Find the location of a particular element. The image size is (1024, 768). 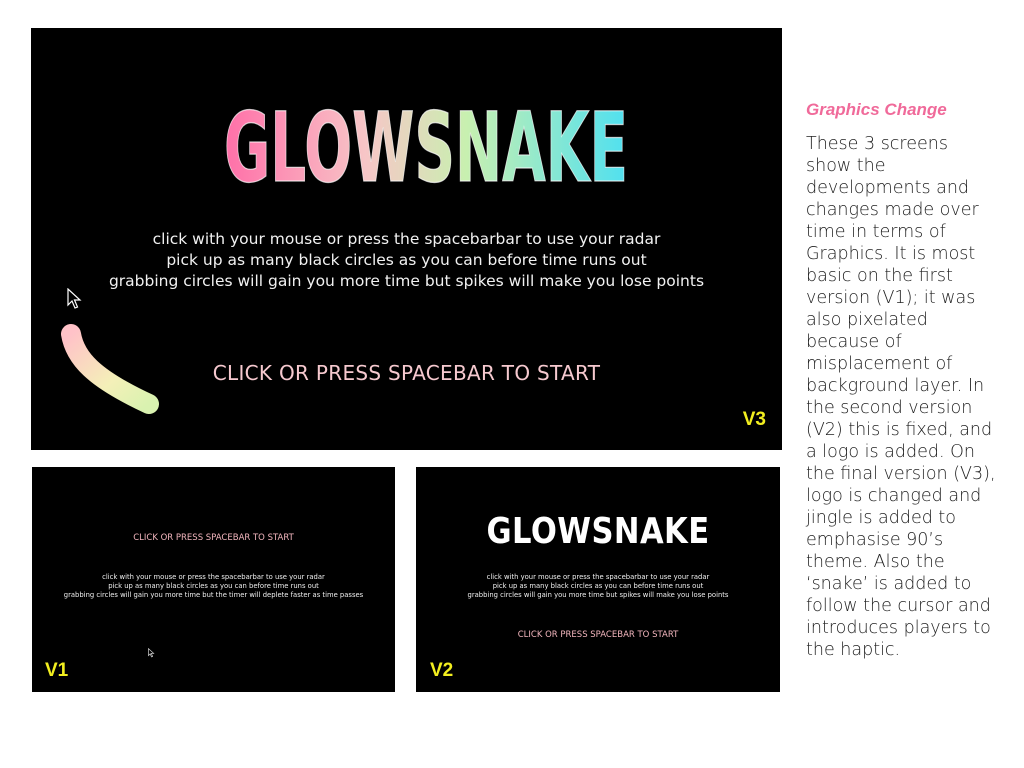

side-body-line: basic on the first is located at coordinates (879, 276).